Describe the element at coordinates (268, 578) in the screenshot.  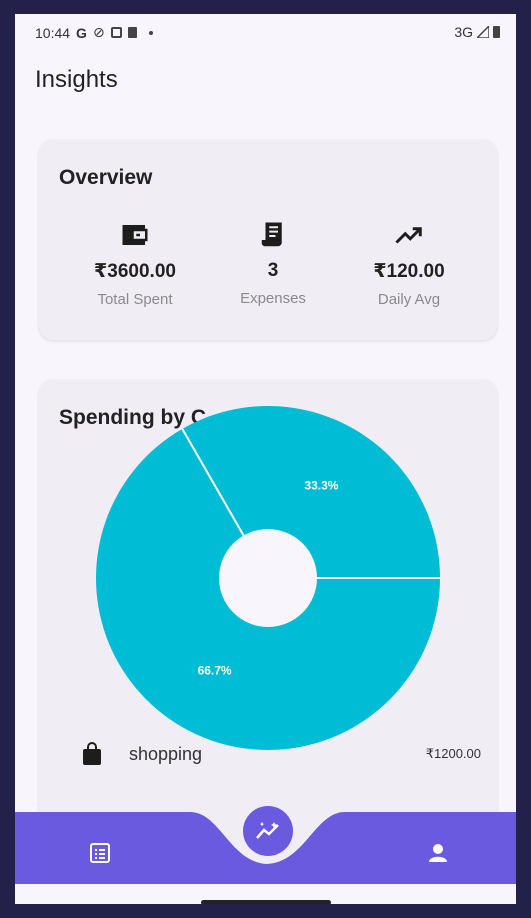
I see `pie-hole` at that location.